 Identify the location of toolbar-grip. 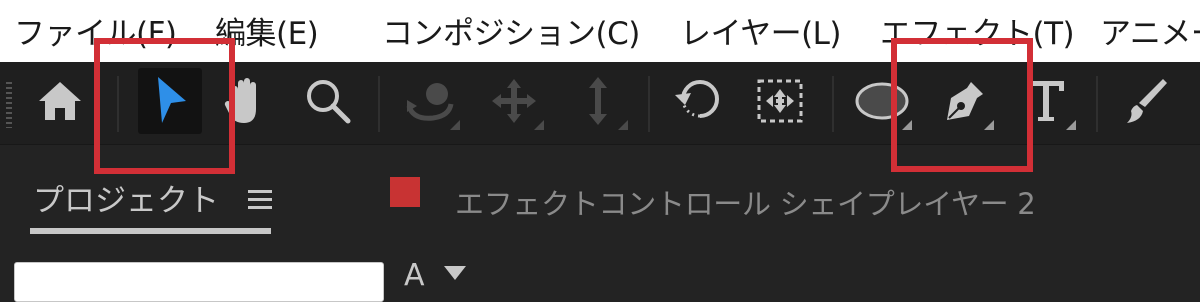
(9, 105).